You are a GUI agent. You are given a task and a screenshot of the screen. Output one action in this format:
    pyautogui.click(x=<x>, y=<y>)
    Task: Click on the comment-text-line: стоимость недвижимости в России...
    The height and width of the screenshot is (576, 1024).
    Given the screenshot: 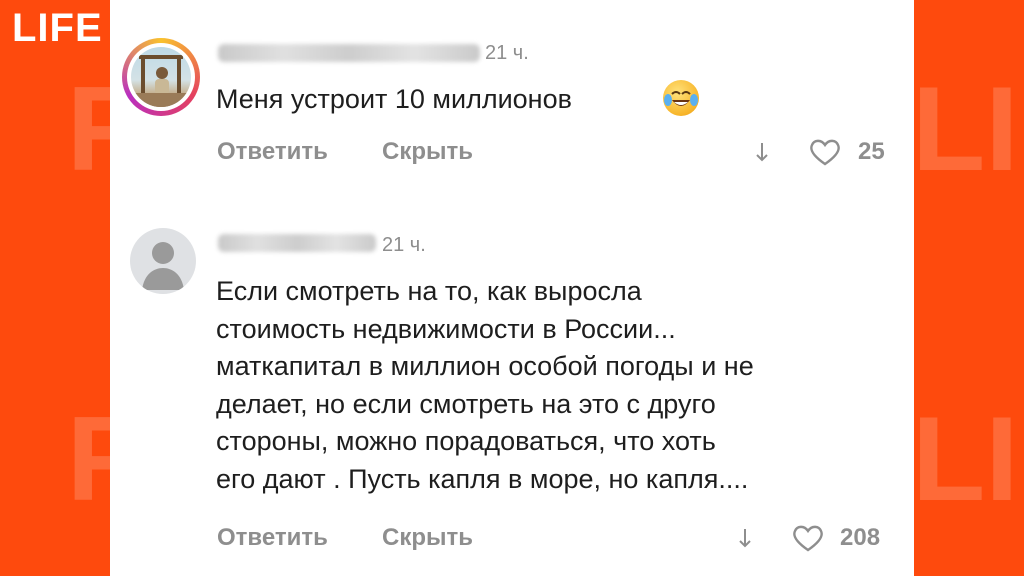 What is the action you would take?
    pyautogui.click(x=446, y=328)
    